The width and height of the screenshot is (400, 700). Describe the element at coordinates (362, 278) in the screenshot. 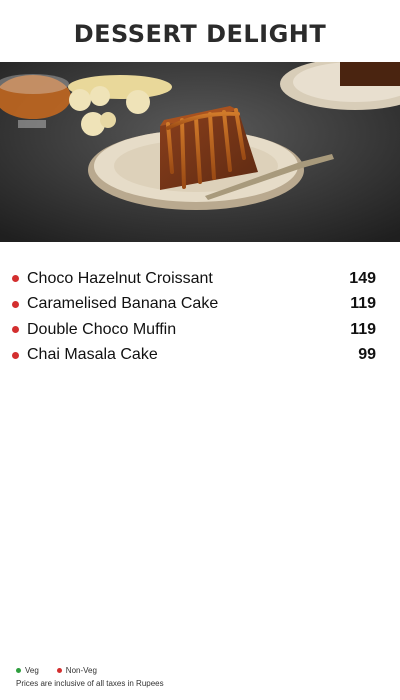

I see `item-price: 149` at that location.